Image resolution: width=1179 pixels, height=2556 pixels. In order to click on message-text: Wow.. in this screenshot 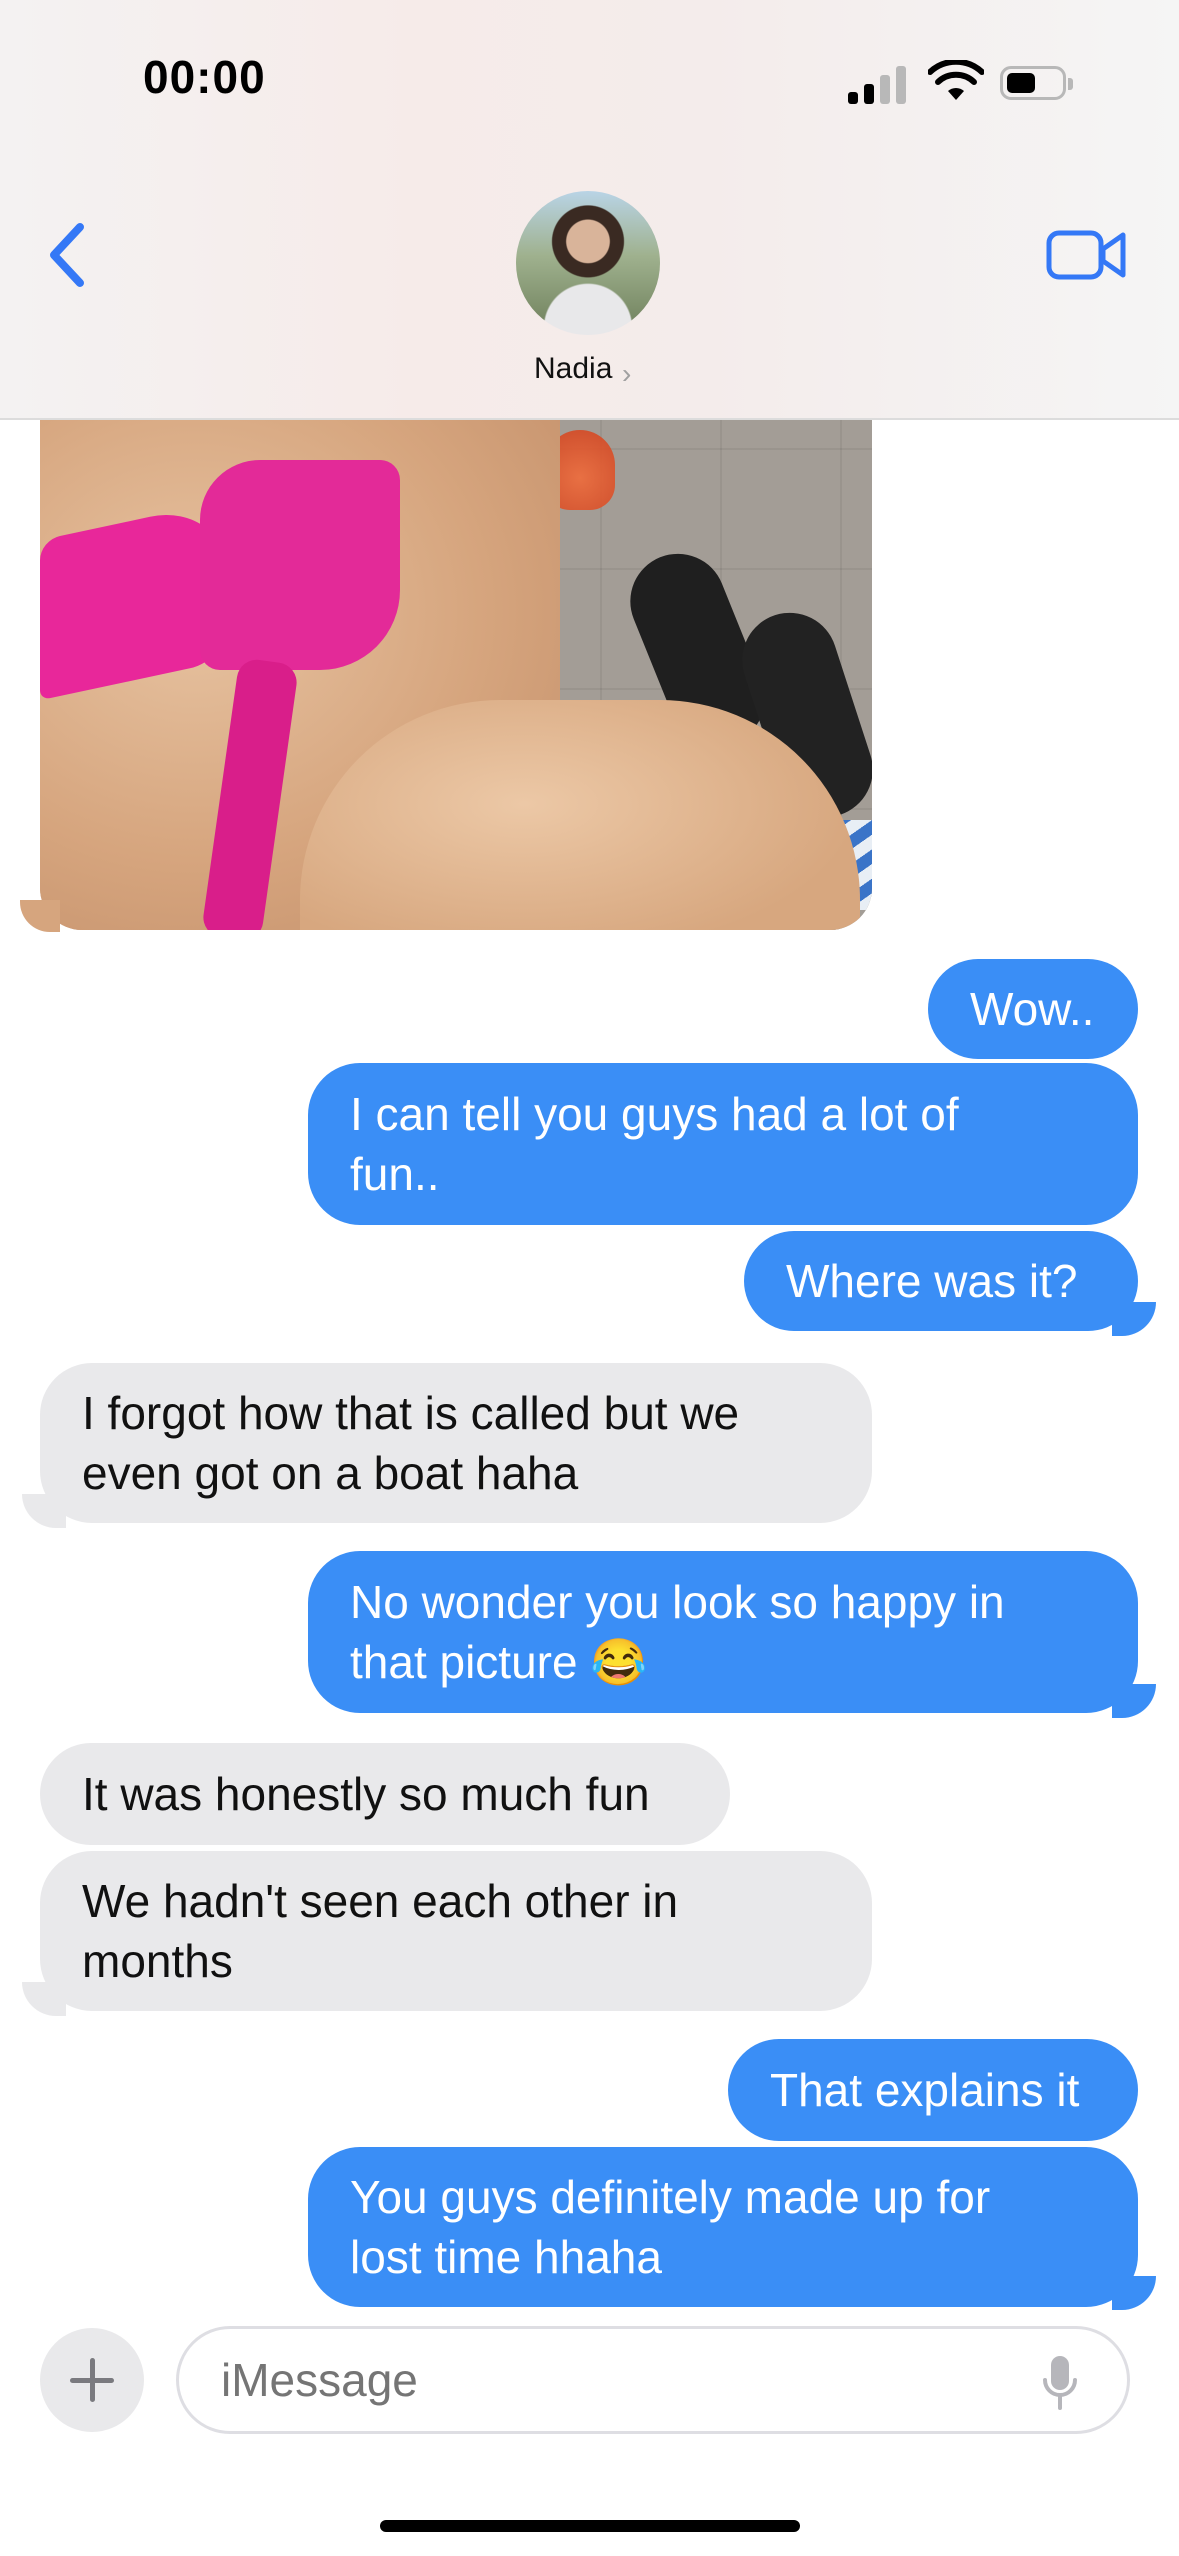, I will do `click(1032, 1009)`.